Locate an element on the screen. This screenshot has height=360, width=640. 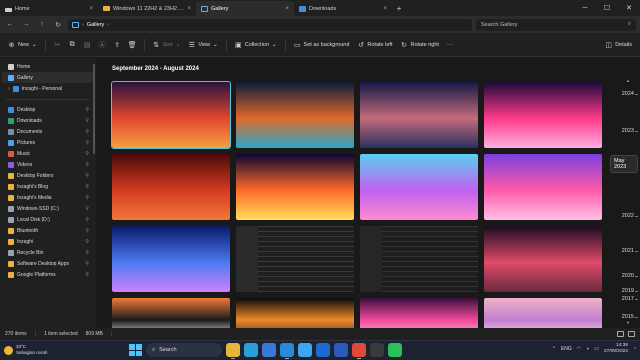
timeline-year: 2020 is located at coordinates (628, 276).